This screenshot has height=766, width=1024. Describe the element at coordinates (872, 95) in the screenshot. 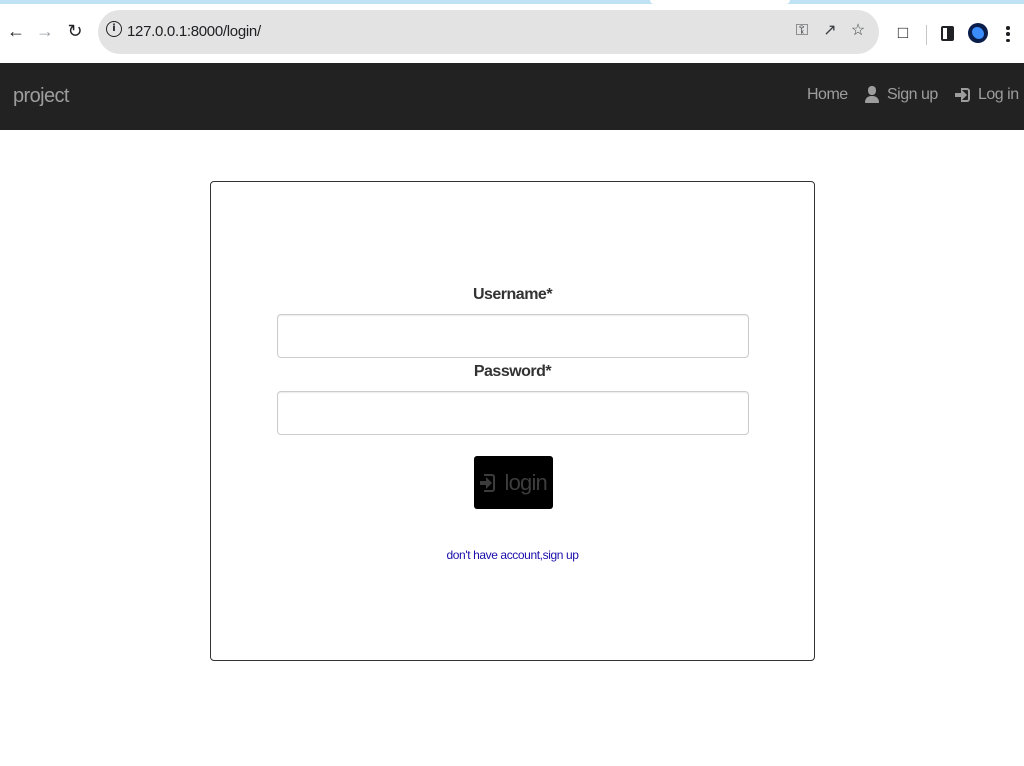

I see `user-icon` at that location.